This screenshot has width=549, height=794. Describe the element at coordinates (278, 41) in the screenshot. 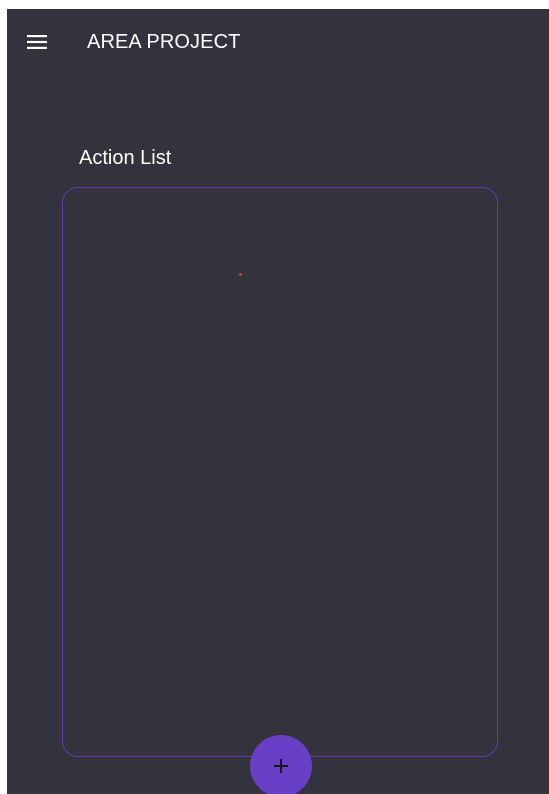

I see `app-bar: AREA PROJECT` at that location.